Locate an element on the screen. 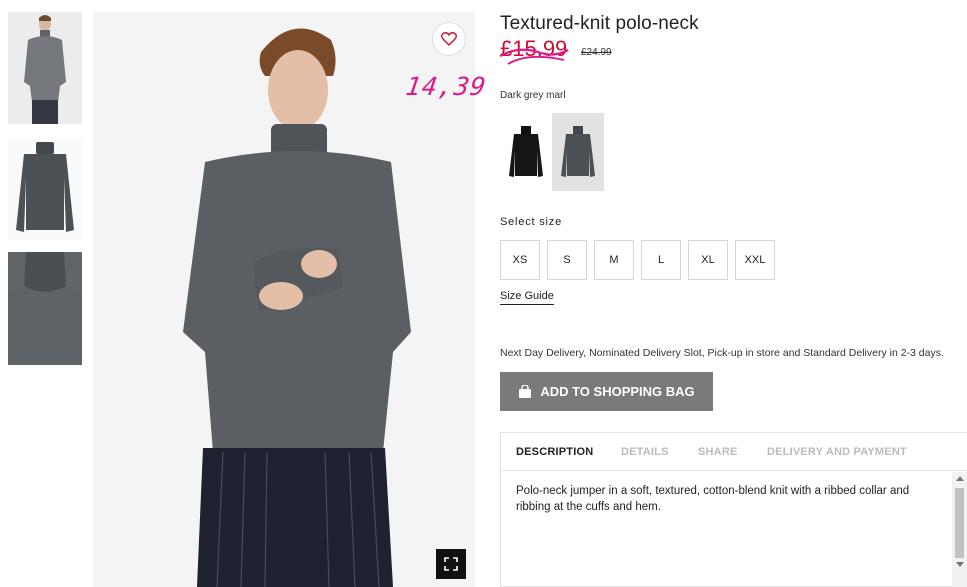  model-front-image is located at coordinates (45, 68).